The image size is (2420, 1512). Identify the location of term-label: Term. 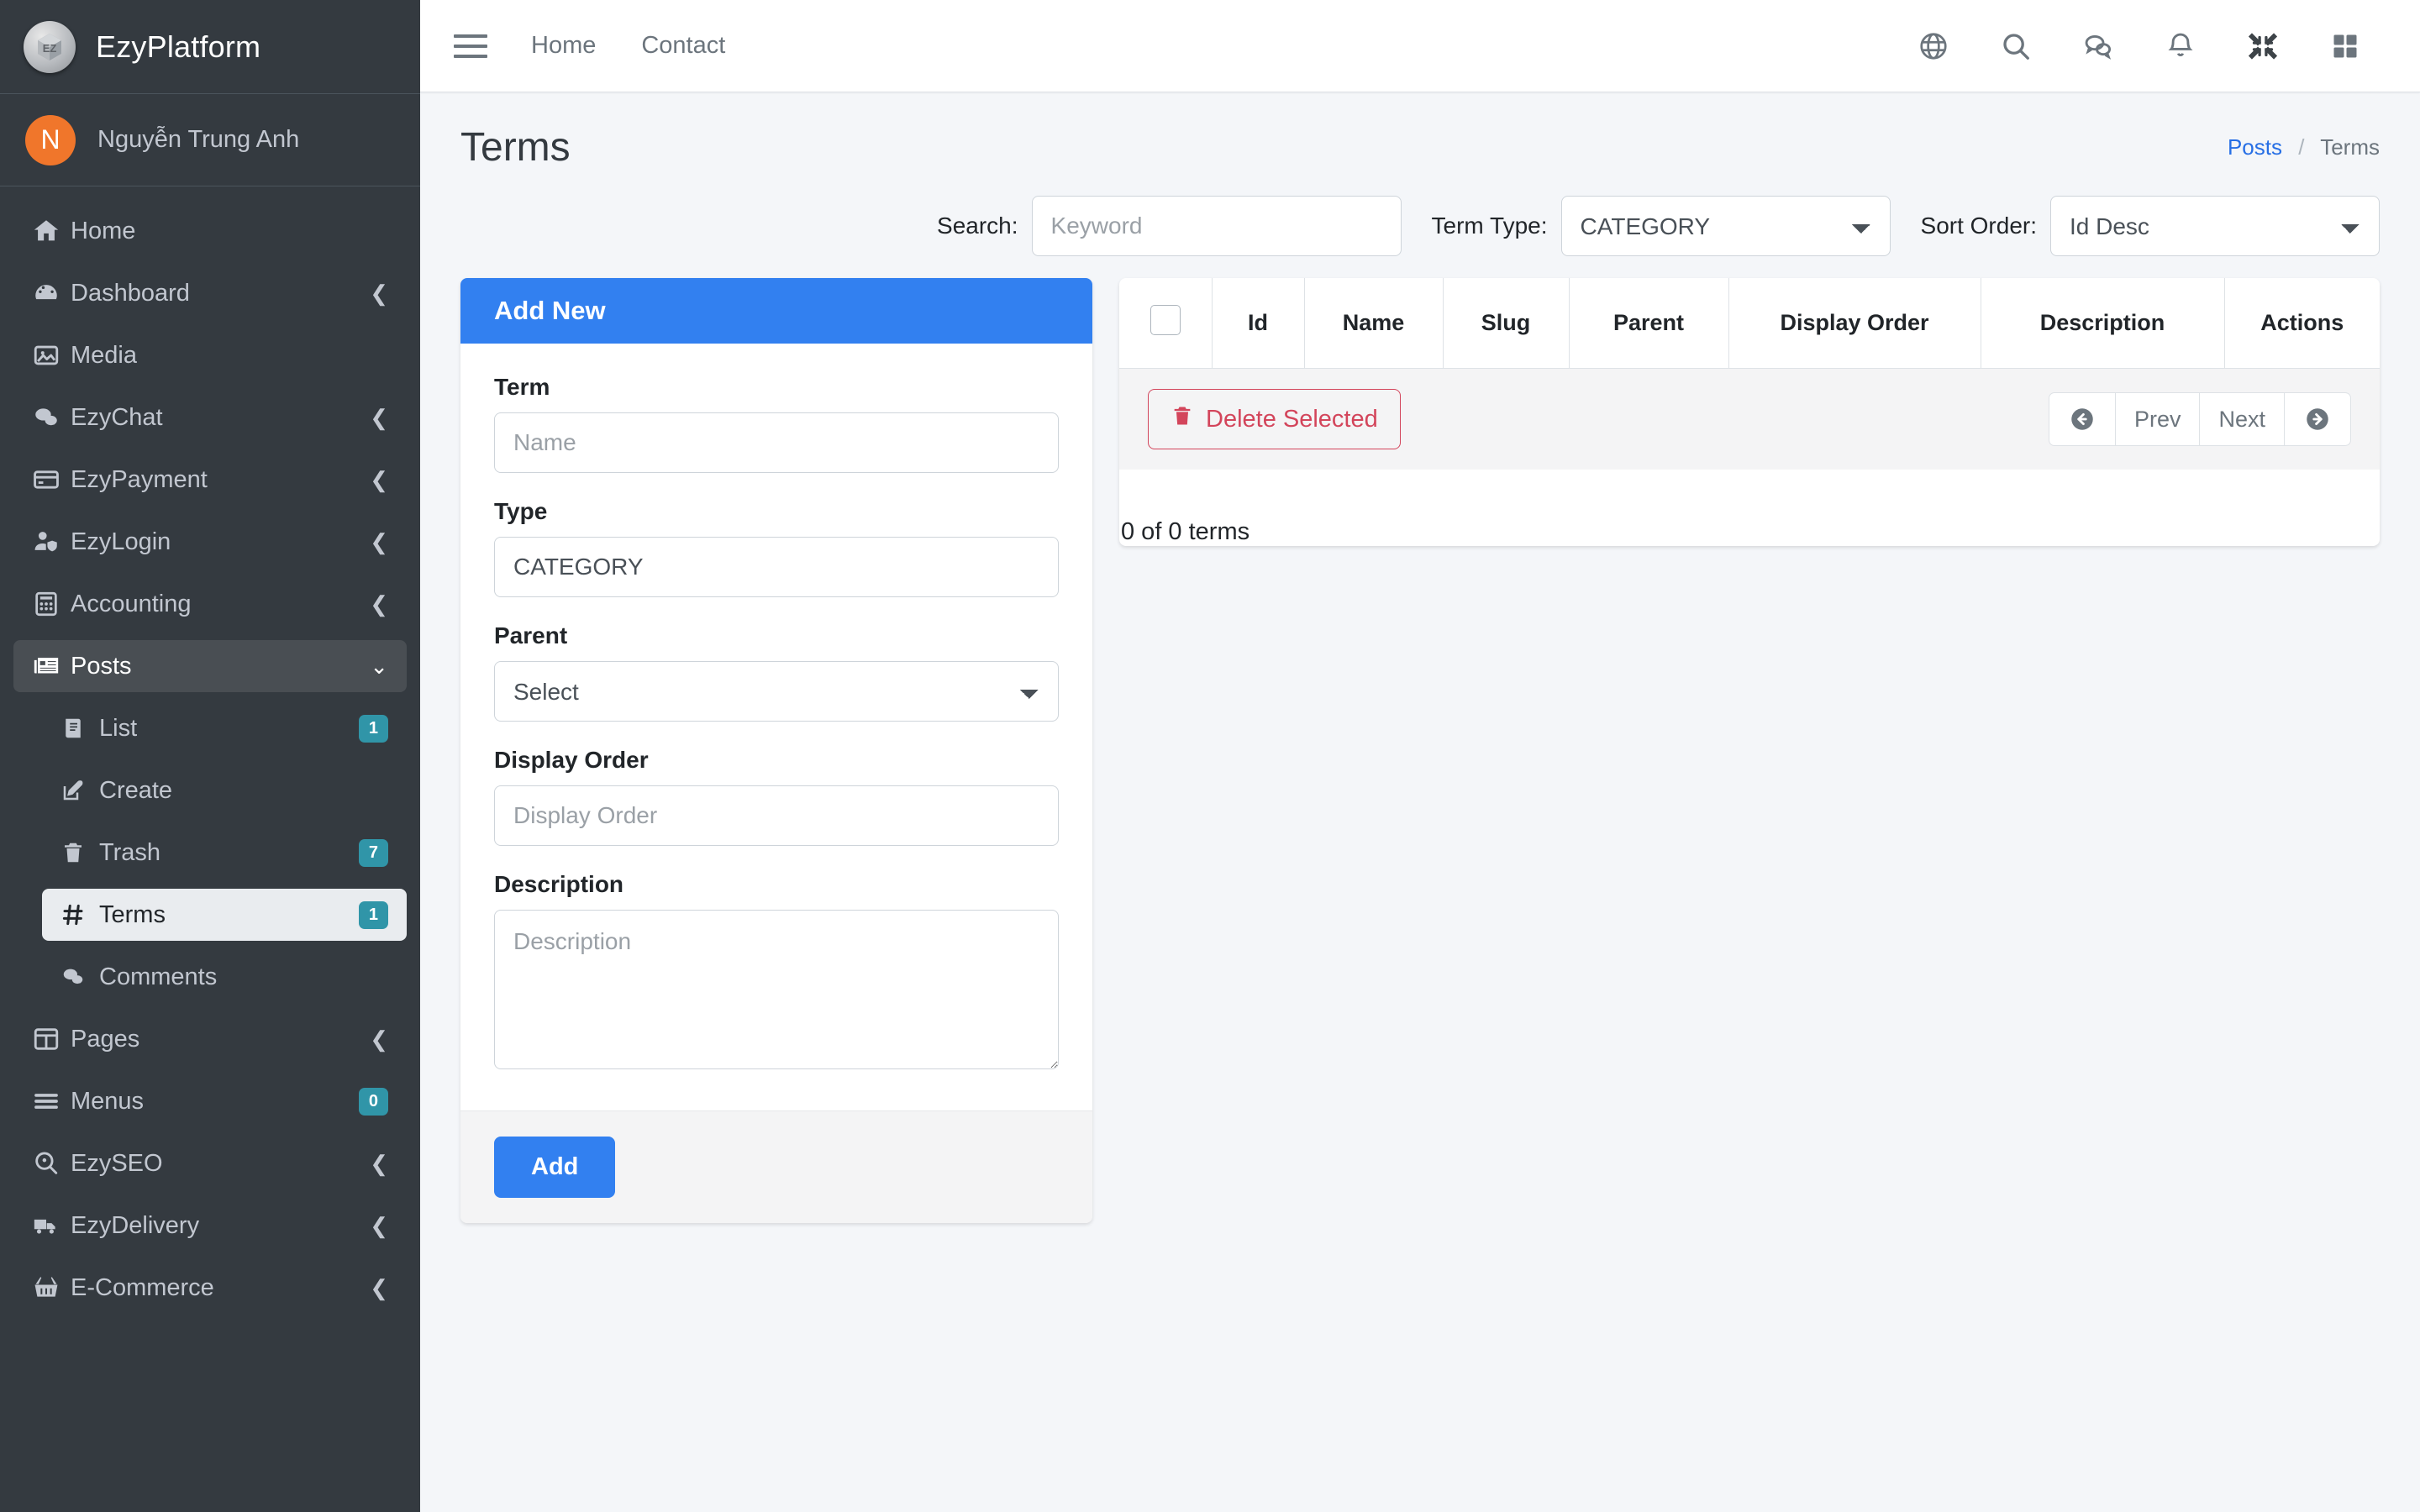
(522, 387).